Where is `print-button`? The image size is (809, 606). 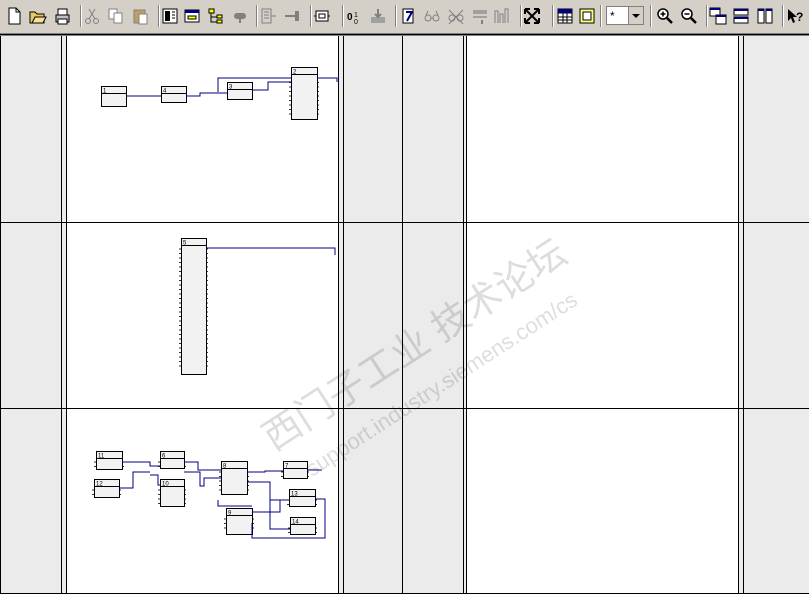
print-button is located at coordinates (62, 16).